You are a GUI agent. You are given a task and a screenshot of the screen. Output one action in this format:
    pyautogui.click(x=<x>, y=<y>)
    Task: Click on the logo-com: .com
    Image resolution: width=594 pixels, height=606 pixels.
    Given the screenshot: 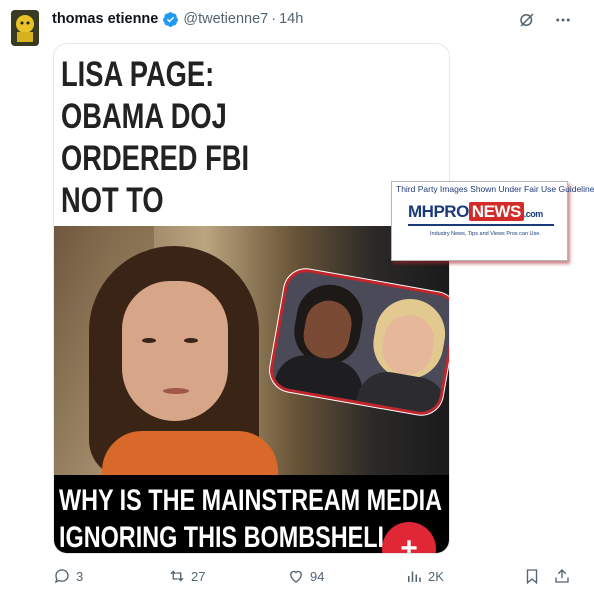 What is the action you would take?
    pyautogui.click(x=533, y=214)
    